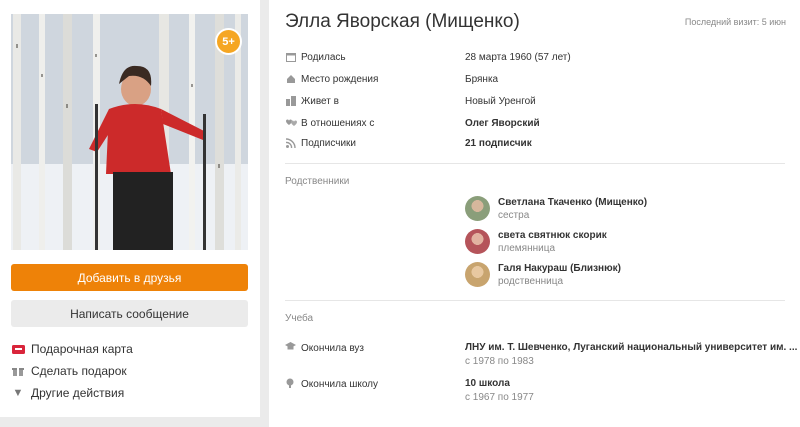 The width and height of the screenshot is (800, 427). I want to click on info-label: Родилась, so click(323, 57).